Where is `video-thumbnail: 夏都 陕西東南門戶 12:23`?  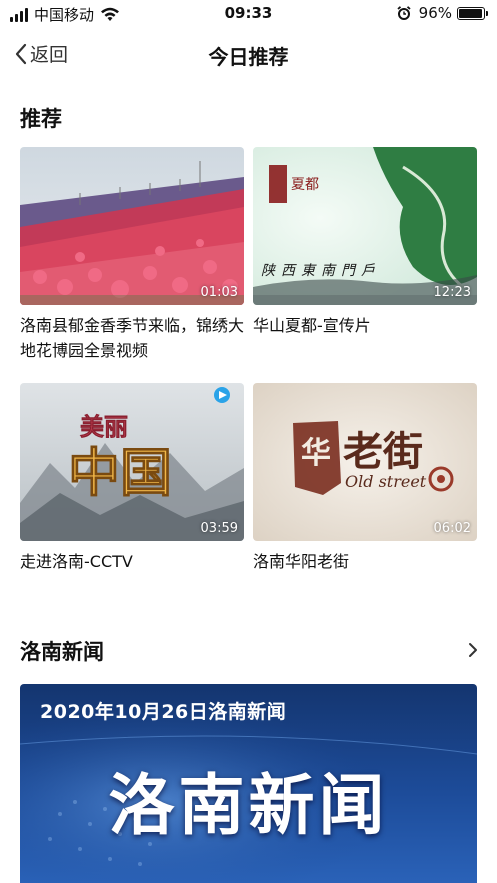 video-thumbnail: 夏都 陕西東南門戶 12:23 is located at coordinates (365, 226).